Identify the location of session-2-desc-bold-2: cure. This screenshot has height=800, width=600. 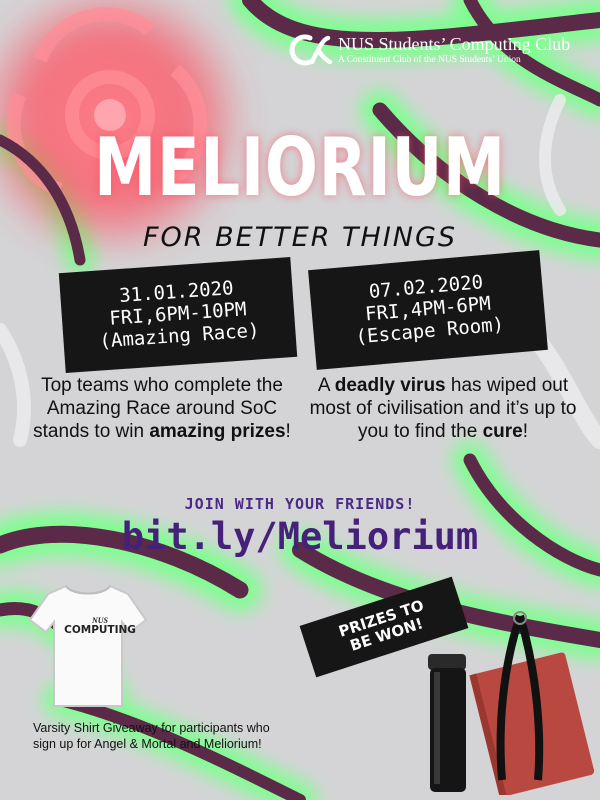
(502, 431).